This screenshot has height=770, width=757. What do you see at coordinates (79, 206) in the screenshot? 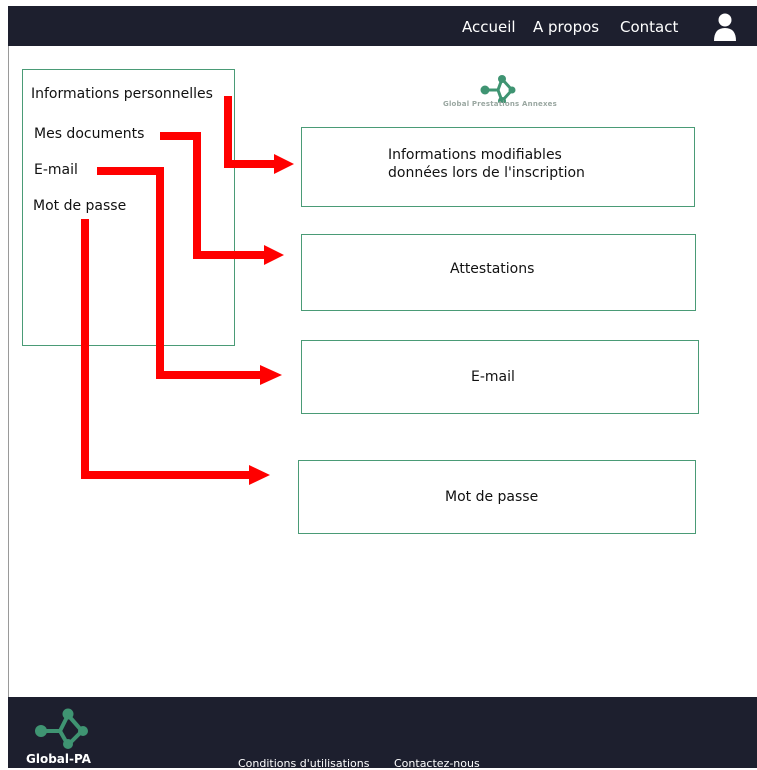
I see `sidebar-item-mot-de-passe: Mot de passe` at bounding box center [79, 206].